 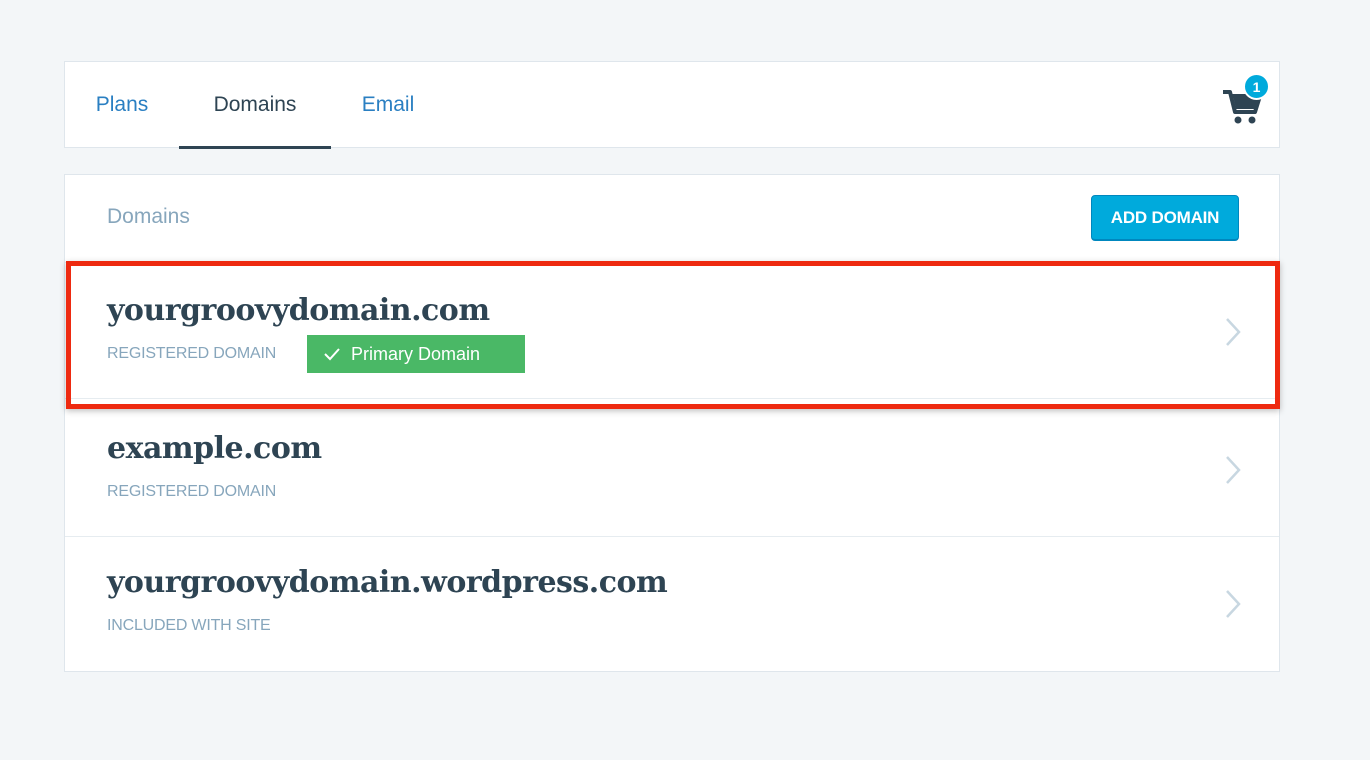 What do you see at coordinates (214, 448) in the screenshot?
I see `domain-name: example.com` at bounding box center [214, 448].